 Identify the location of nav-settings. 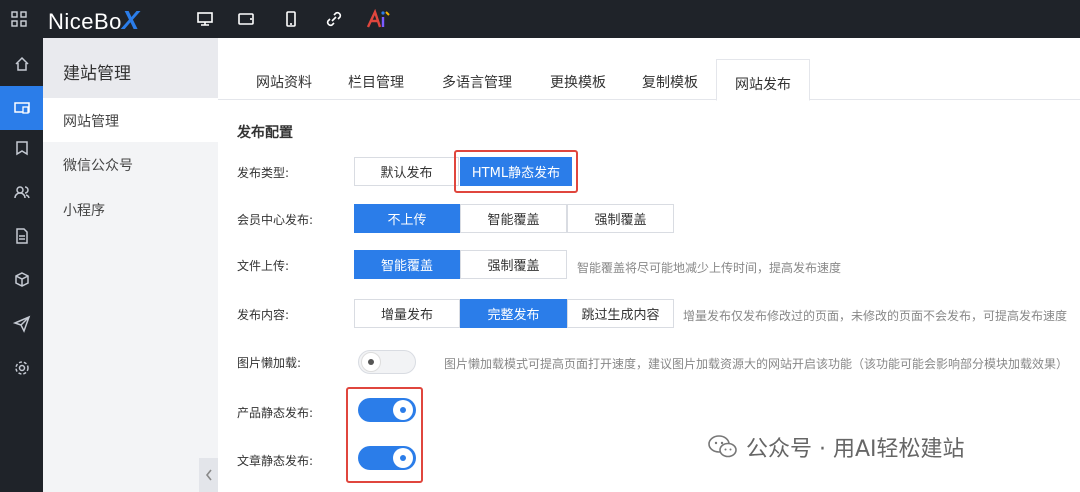
(21, 368).